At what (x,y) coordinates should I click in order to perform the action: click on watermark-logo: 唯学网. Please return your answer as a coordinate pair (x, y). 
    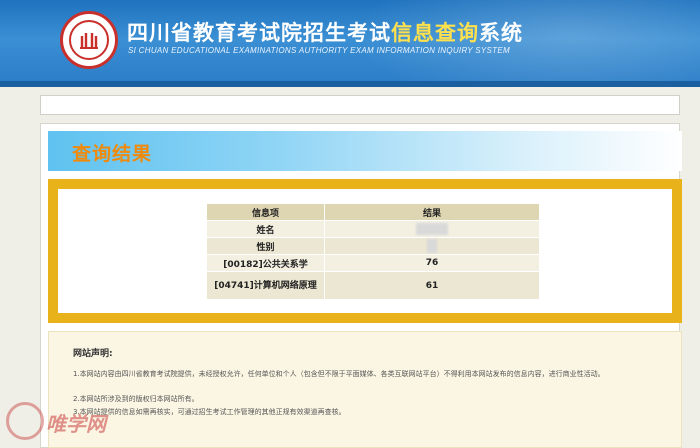
    Looking at the image, I should click on (66, 421).